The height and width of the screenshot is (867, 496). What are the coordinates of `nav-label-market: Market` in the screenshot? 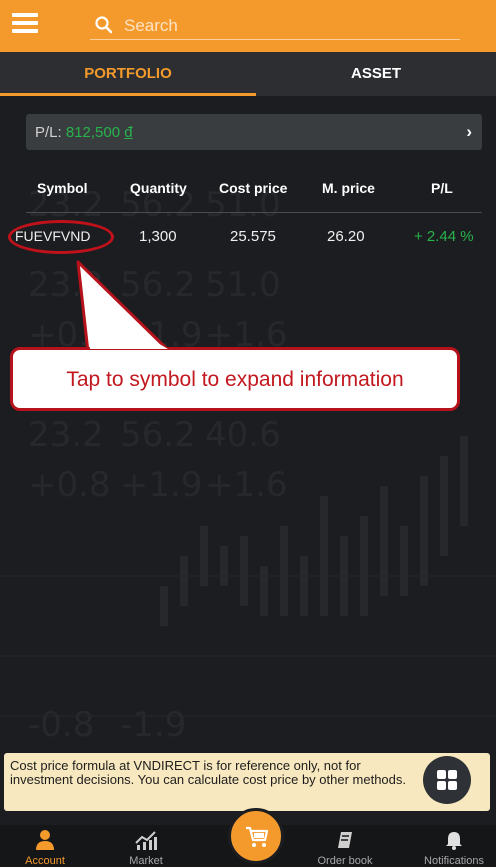 It's located at (146, 861).